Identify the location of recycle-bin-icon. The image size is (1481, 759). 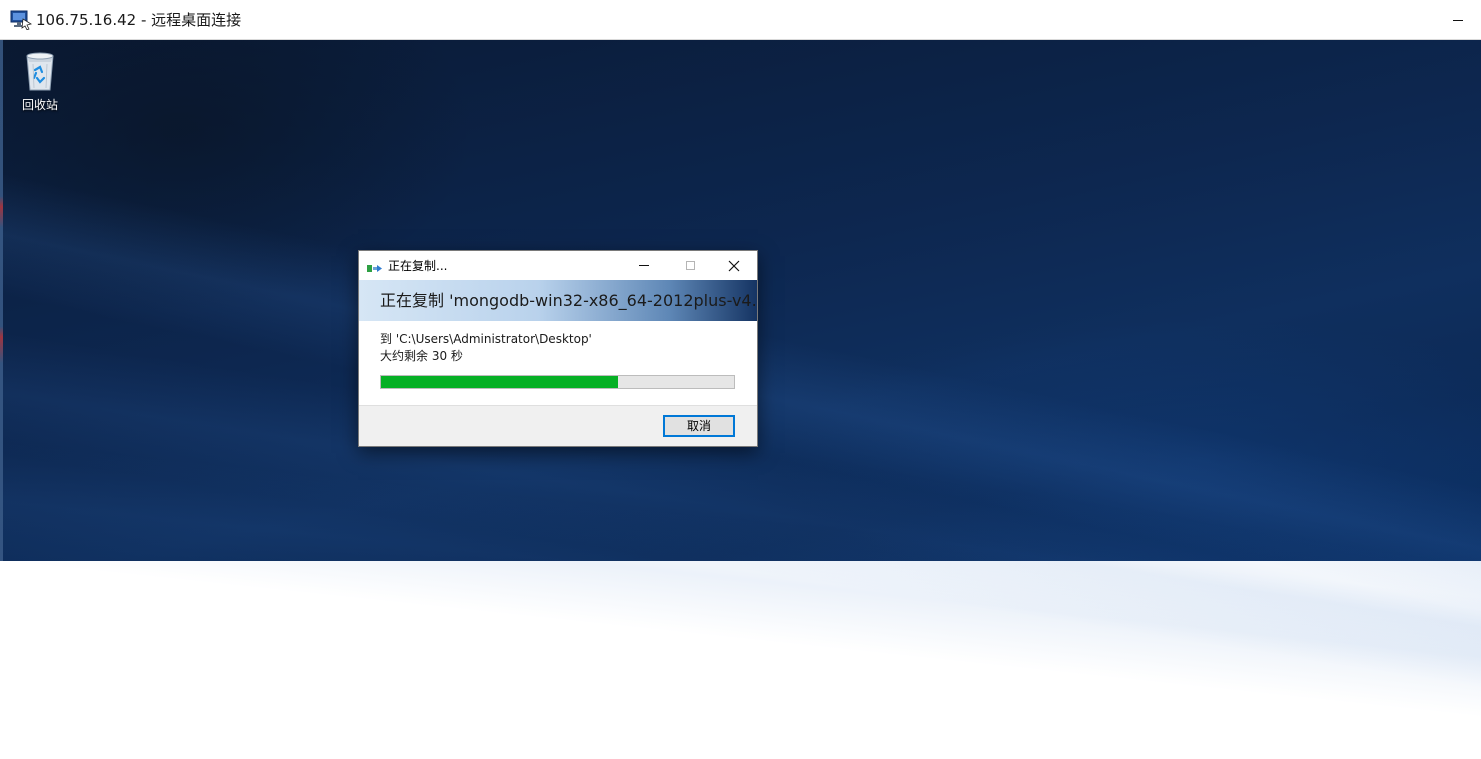
(40, 70).